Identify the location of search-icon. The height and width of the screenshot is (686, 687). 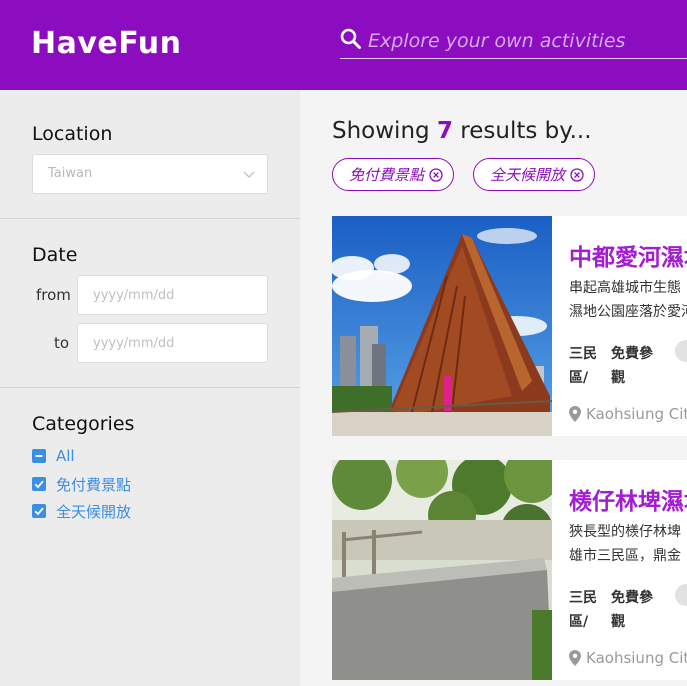
(351, 39).